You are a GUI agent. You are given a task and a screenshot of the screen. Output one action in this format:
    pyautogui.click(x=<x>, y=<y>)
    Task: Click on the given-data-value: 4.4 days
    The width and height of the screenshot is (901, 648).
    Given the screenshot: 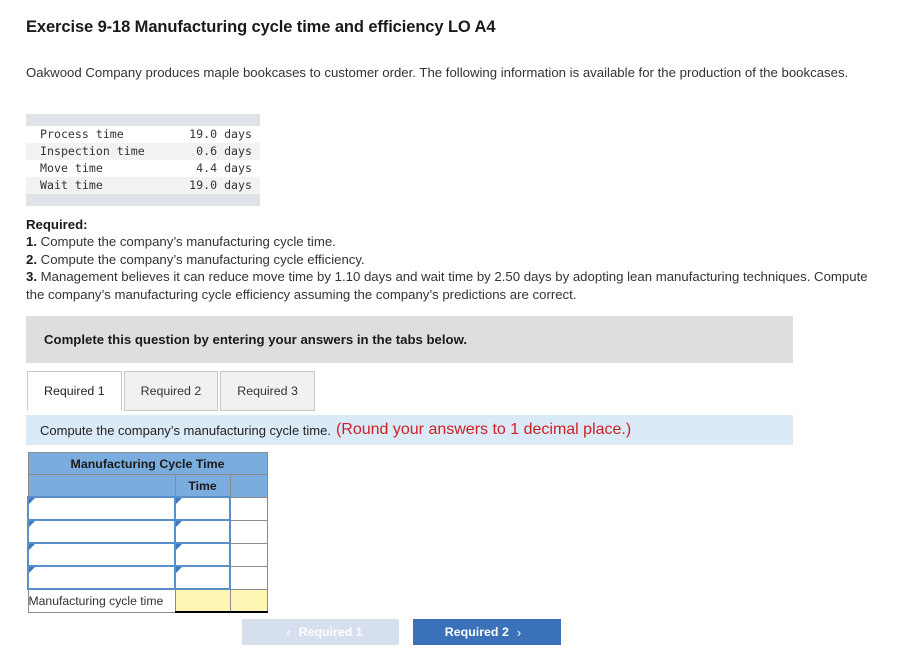 What is the action you would take?
    pyautogui.click(x=224, y=168)
    